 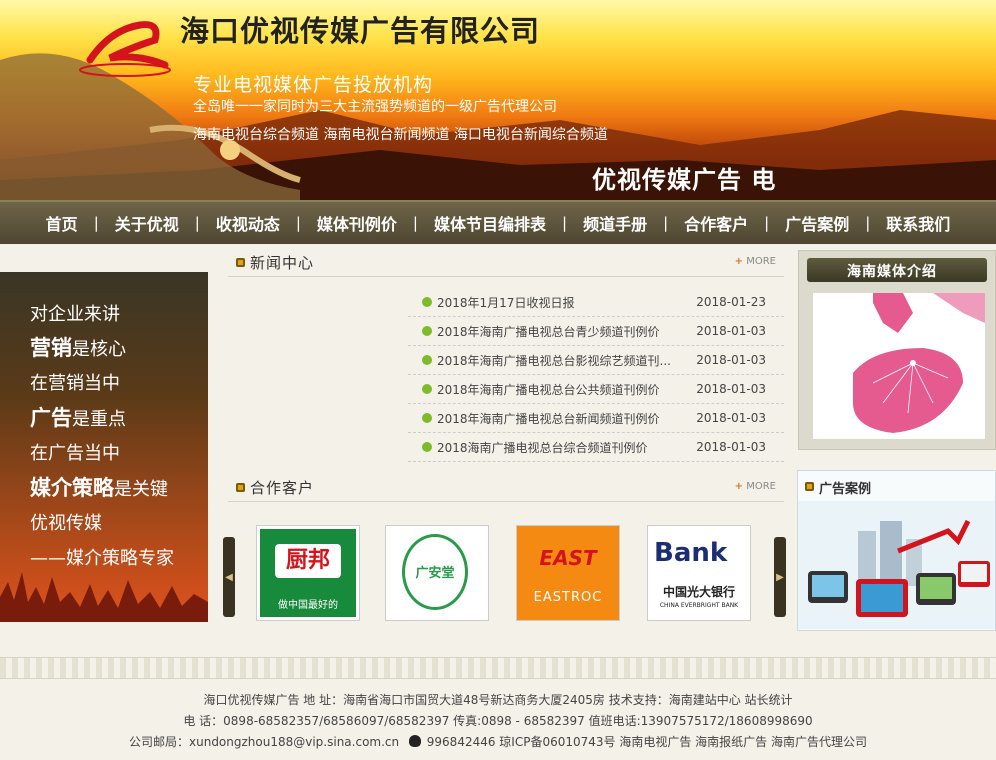 I want to click on news-more-link: + MORE, so click(x=755, y=261).